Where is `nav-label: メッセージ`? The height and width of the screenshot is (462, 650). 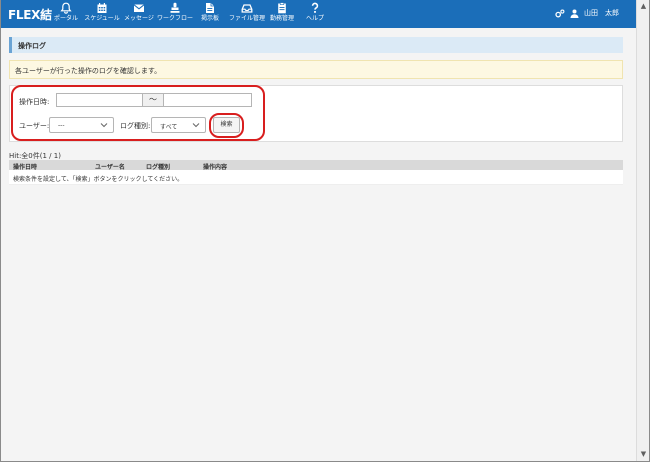
nav-label: メッセージ is located at coordinates (139, 18).